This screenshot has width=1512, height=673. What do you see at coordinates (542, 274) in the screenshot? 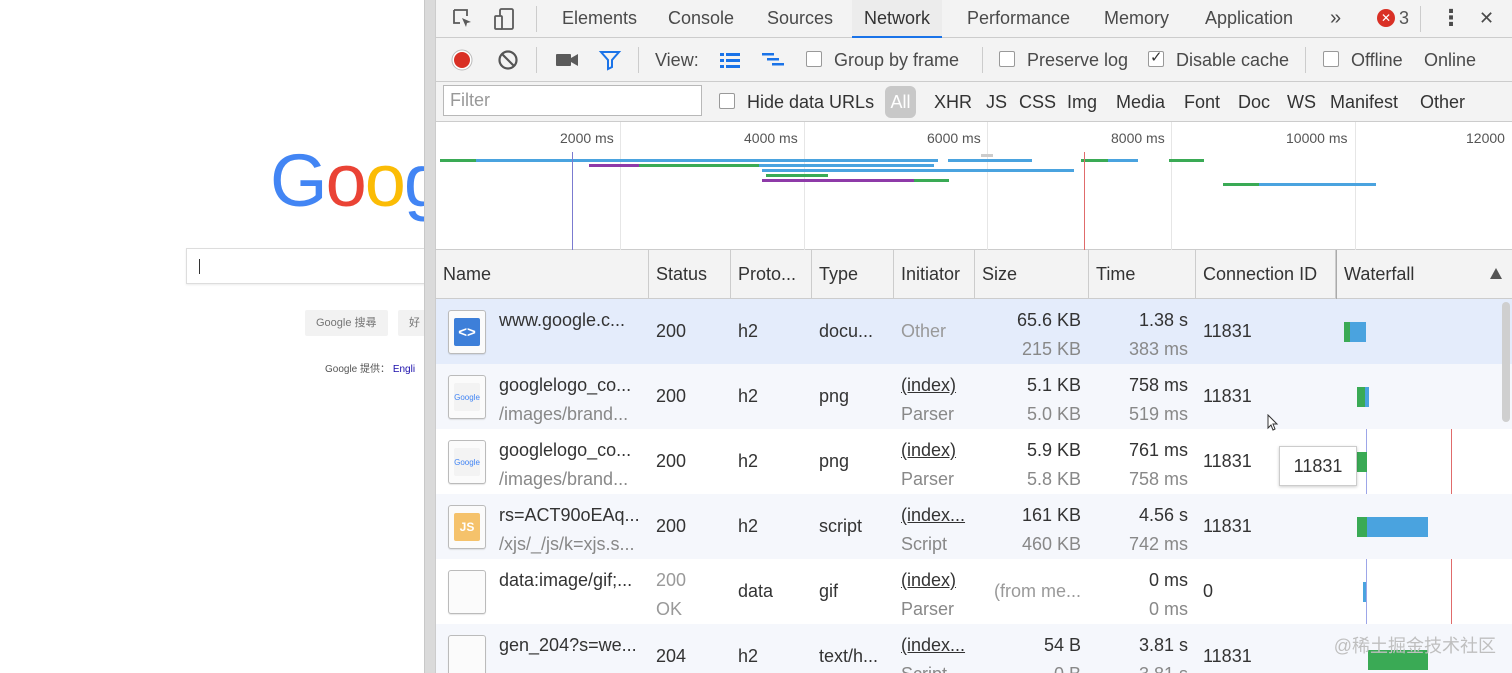
I see `column-name: Name` at bounding box center [542, 274].